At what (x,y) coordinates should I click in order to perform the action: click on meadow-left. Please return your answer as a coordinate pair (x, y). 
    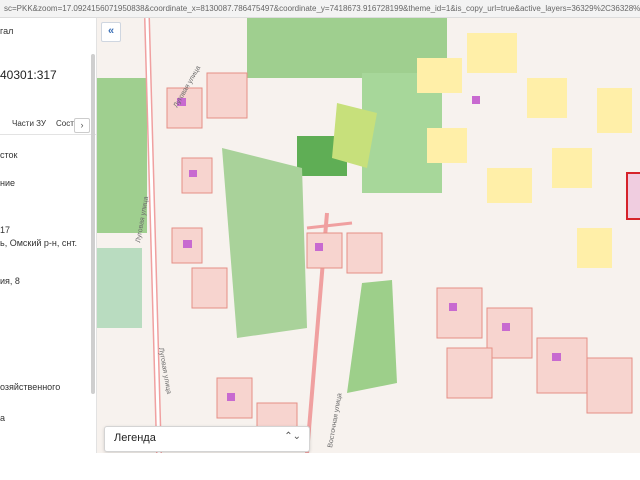
    Looking at the image, I should click on (119, 288).